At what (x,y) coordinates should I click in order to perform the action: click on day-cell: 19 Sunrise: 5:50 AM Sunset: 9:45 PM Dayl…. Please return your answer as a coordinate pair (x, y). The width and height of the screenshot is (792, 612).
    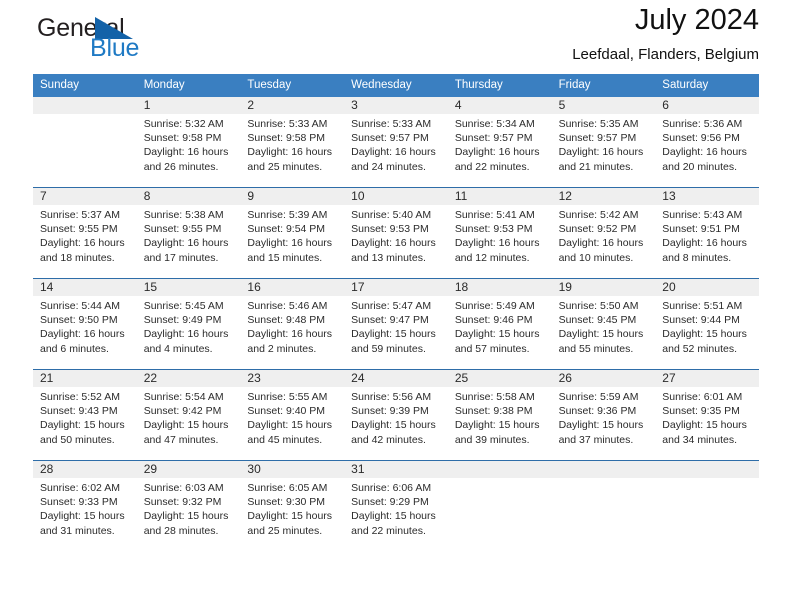
    Looking at the image, I should click on (604, 324).